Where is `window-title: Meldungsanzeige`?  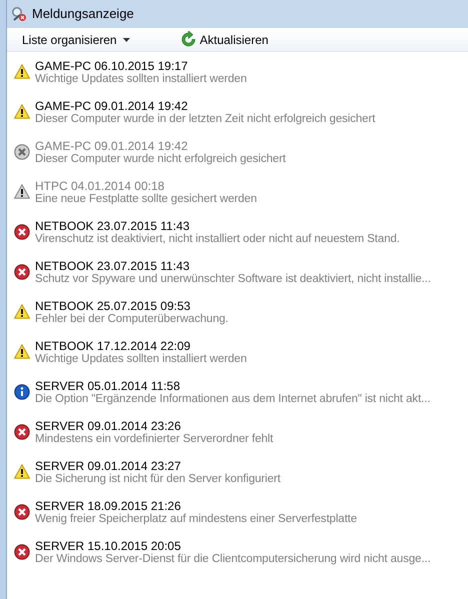 window-title: Meldungsanzeige is located at coordinates (83, 14).